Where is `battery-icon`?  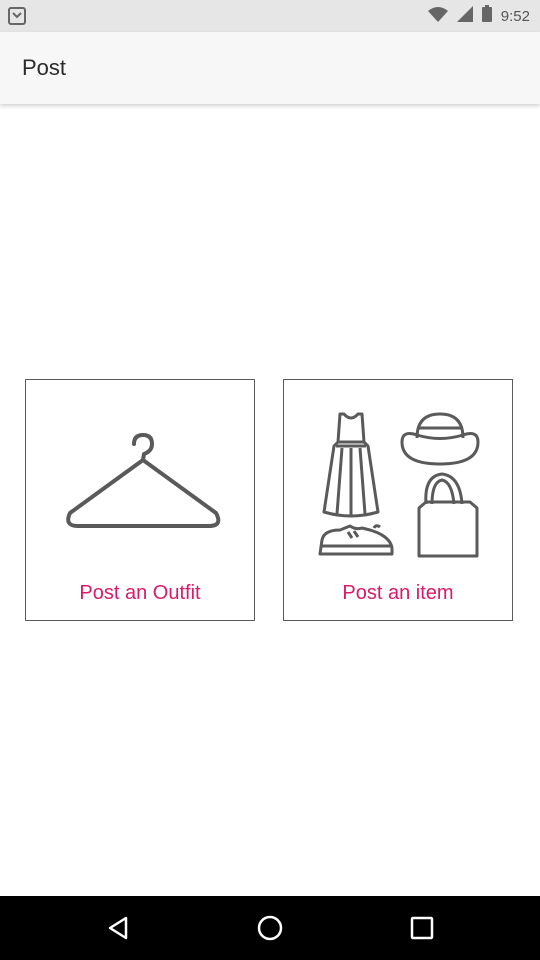
battery-icon is located at coordinates (486, 16).